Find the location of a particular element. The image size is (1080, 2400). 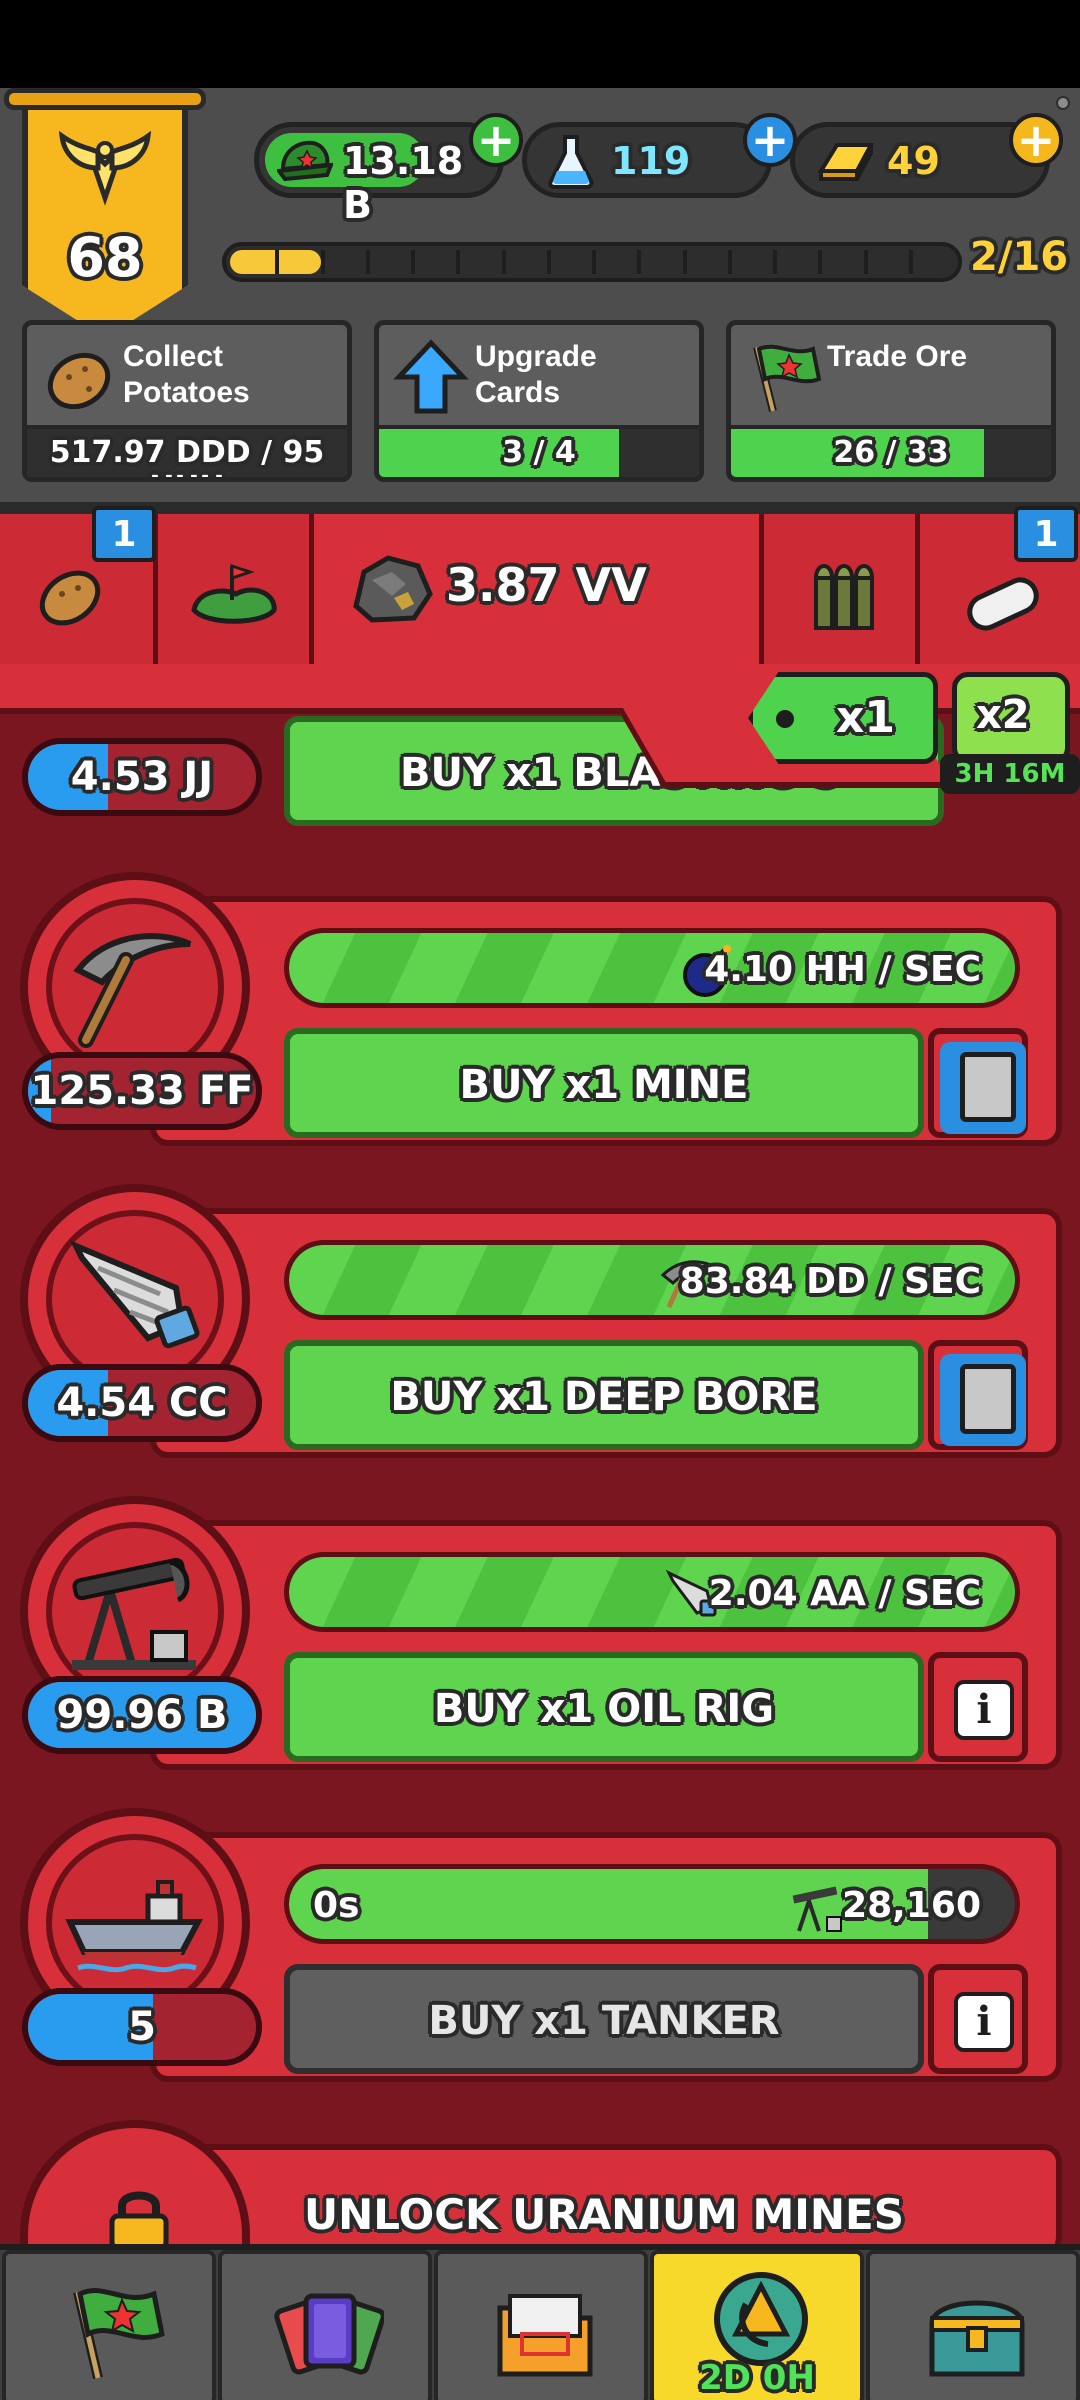

tab-ore: 3.87 VV is located at coordinates (539, 589).